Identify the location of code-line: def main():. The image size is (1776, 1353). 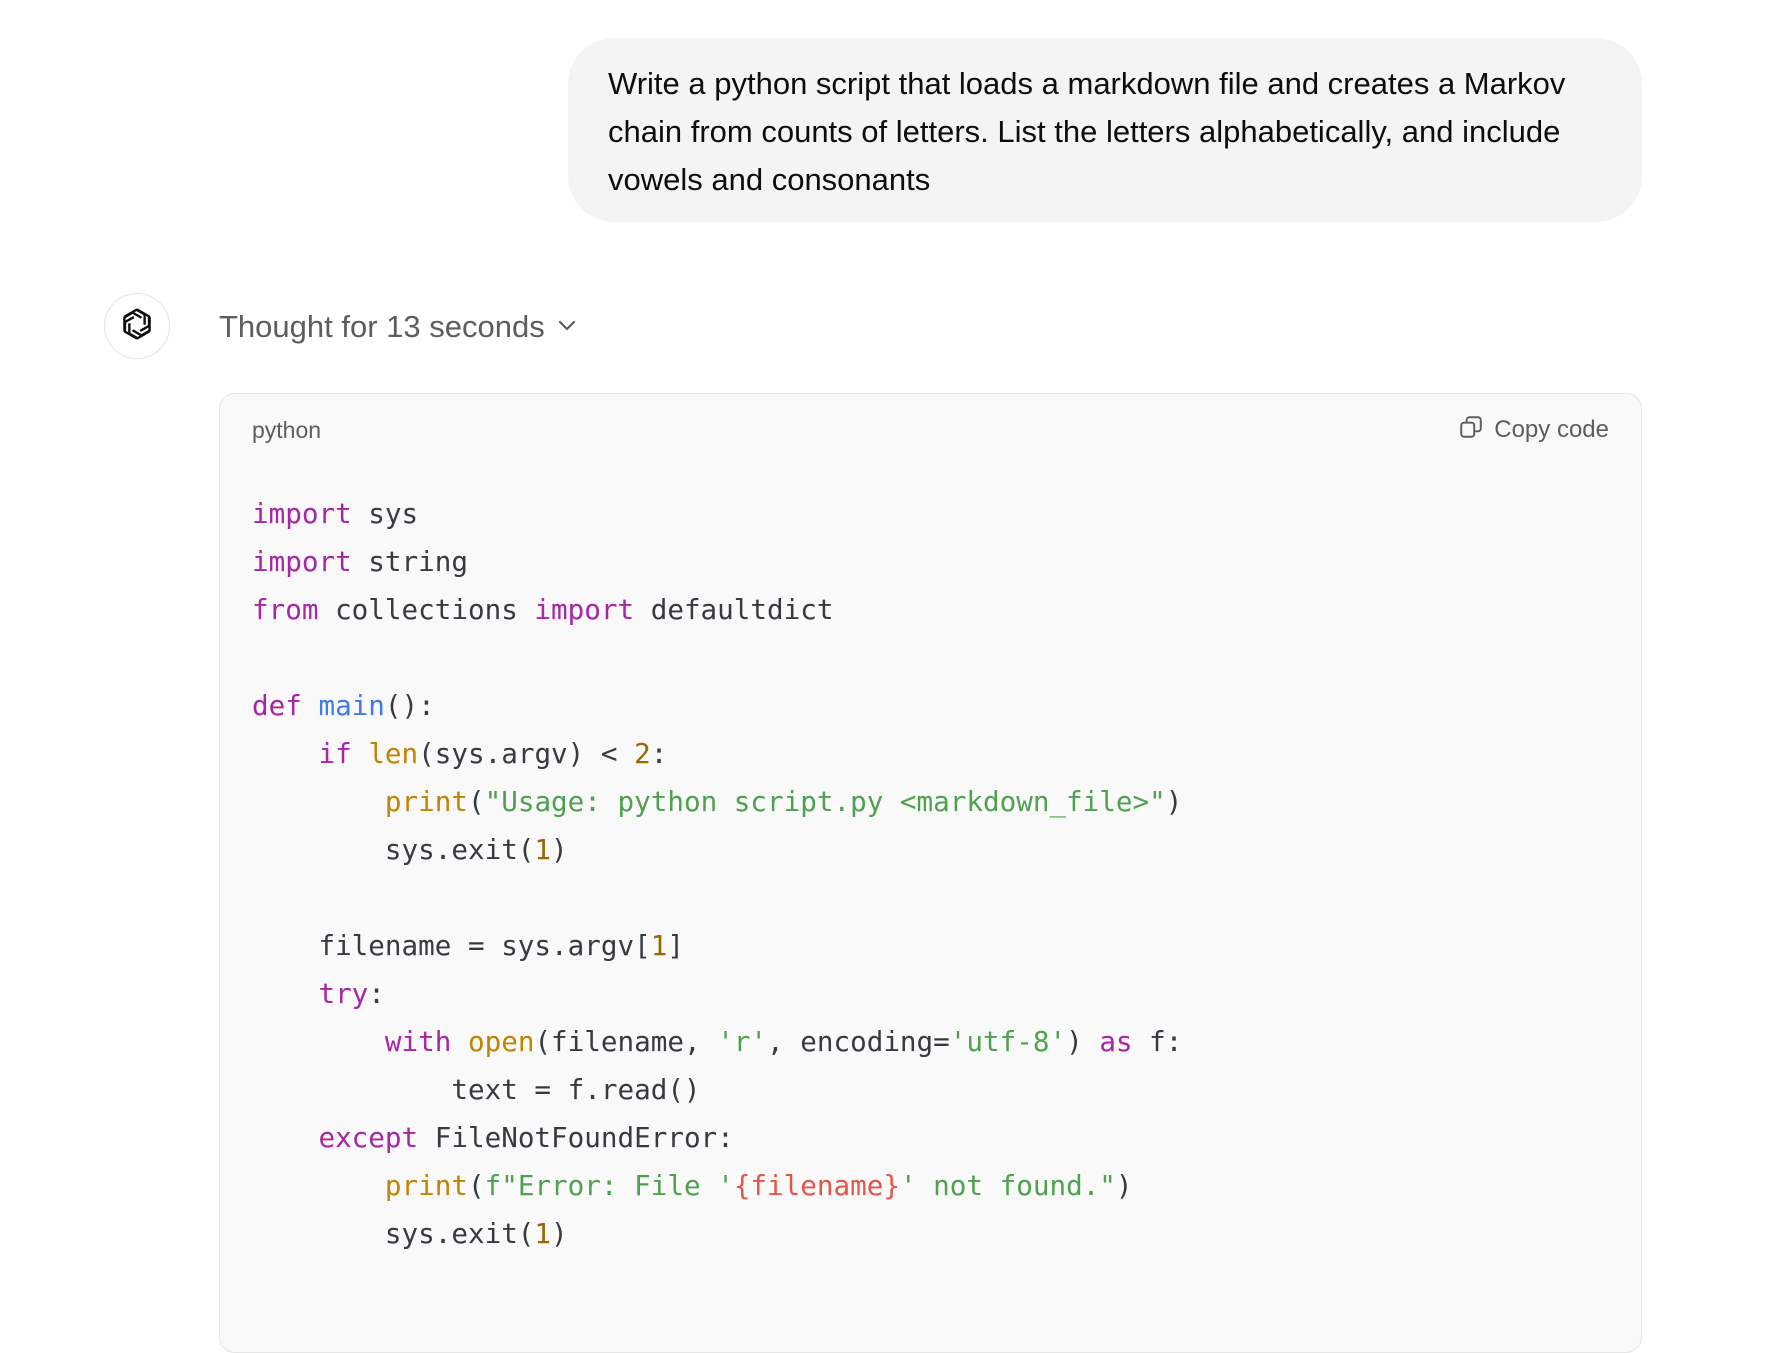
(717, 706).